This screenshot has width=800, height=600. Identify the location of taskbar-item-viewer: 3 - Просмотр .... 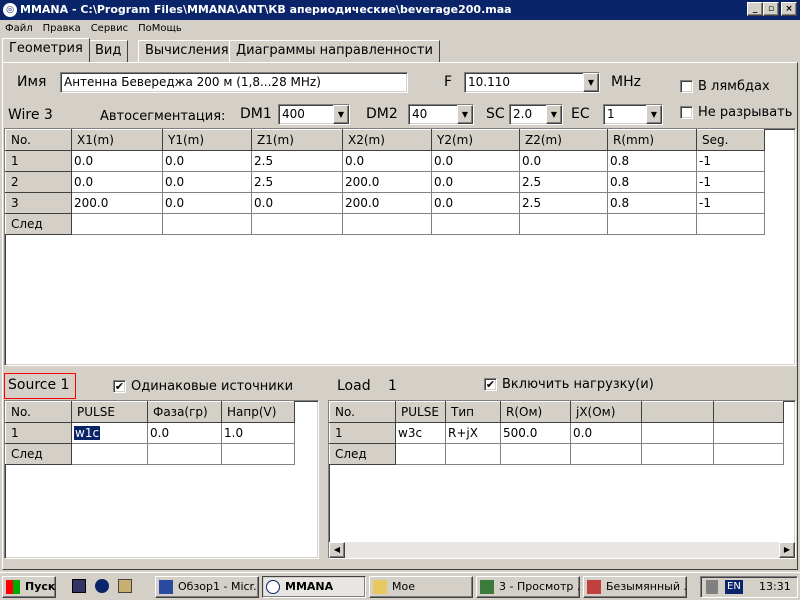
(528, 587).